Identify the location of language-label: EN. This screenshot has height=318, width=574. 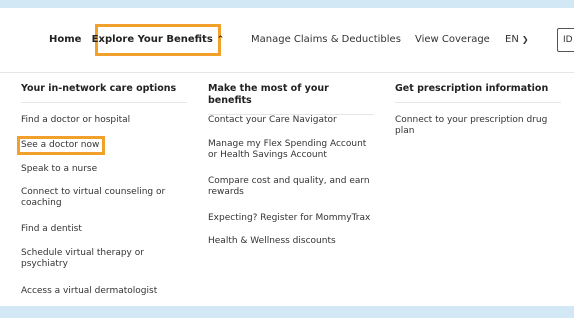
(512, 39).